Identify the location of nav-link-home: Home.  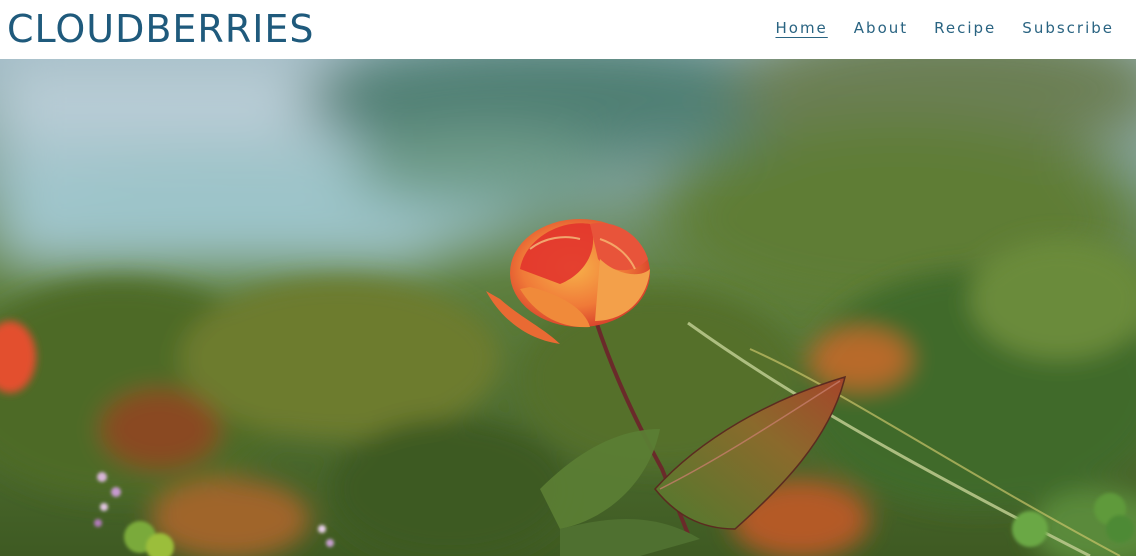
(801, 28).